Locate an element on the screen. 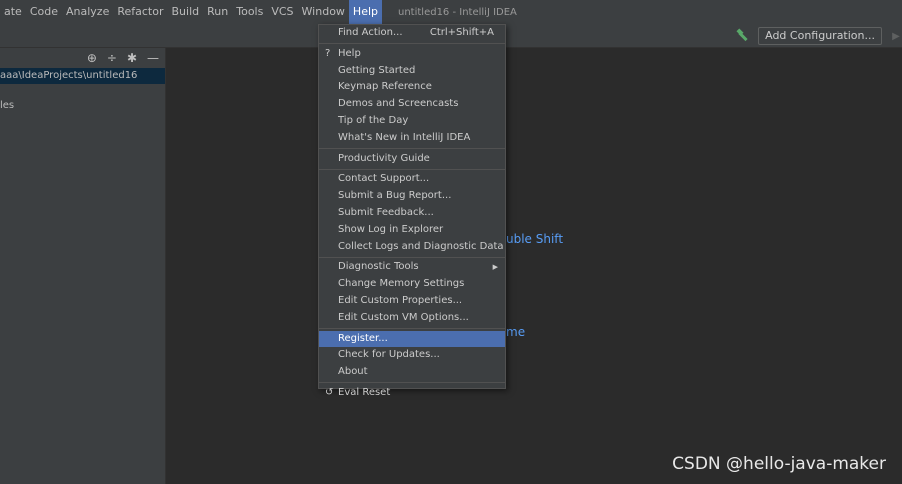 The width and height of the screenshot is (902, 484). menu-item-help: ? Help is located at coordinates (412, 54).